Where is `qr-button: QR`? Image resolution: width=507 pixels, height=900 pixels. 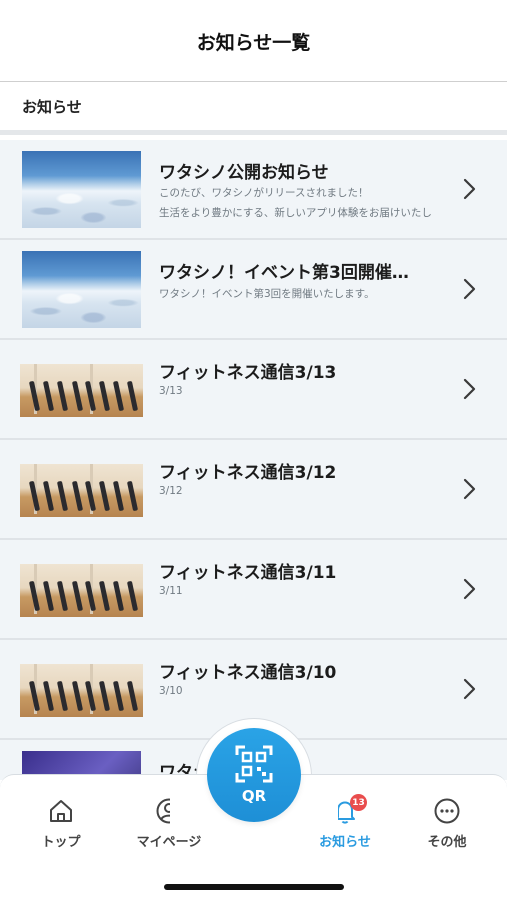 qr-button: QR is located at coordinates (254, 775).